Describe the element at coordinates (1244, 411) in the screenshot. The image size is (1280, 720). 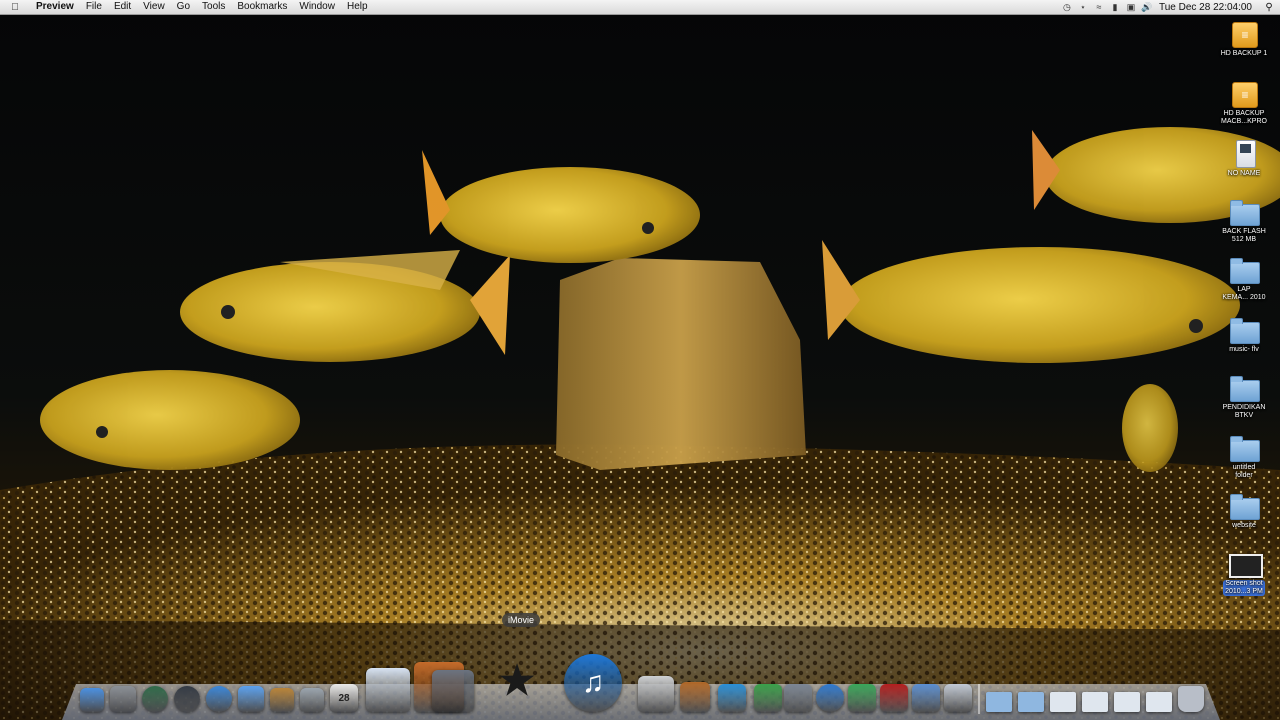
I see `desktop-item-label: PENDIDIKAN BTKV` at that location.